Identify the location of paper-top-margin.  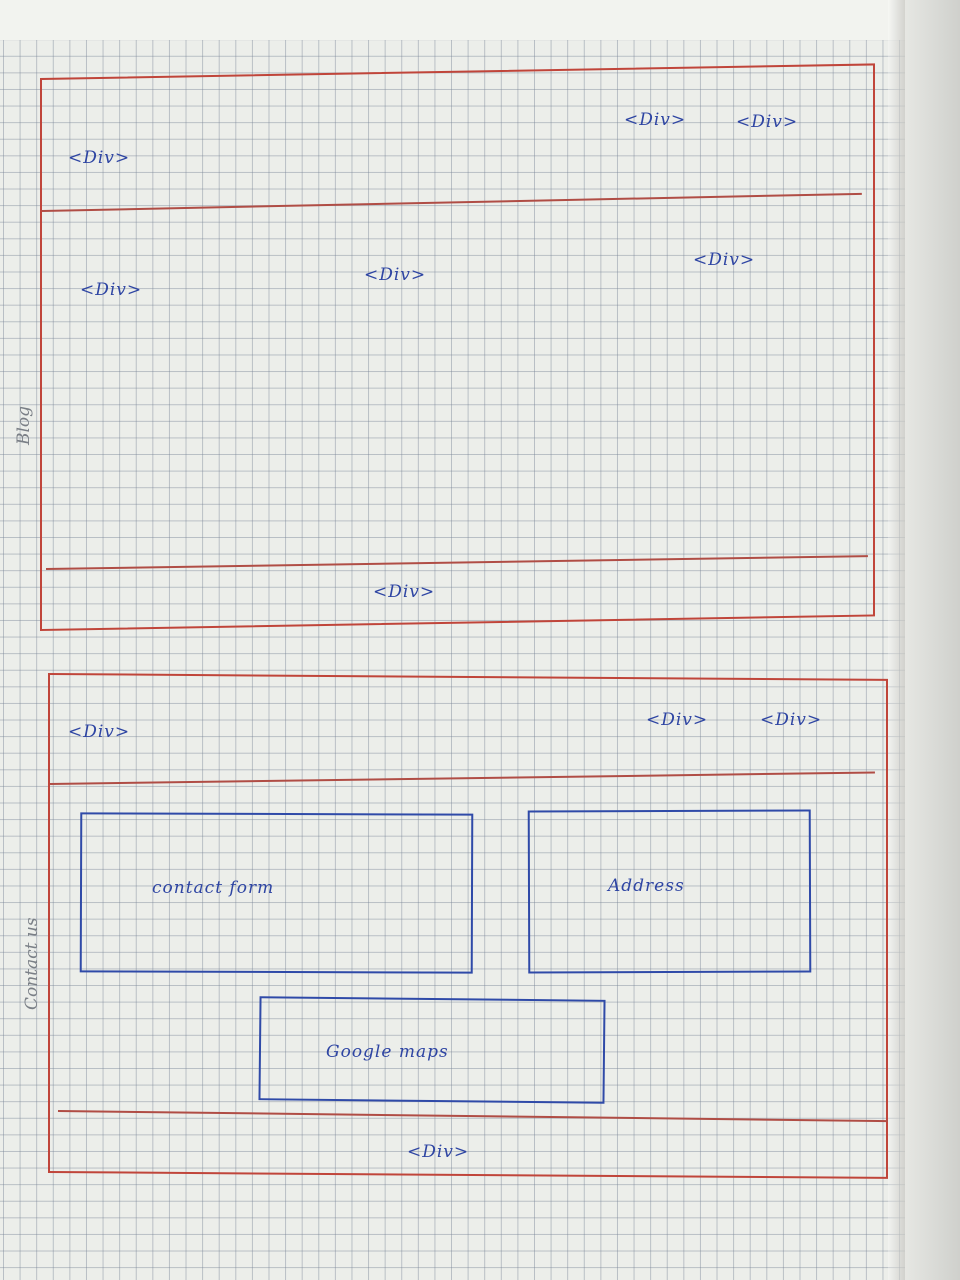
(452, 20).